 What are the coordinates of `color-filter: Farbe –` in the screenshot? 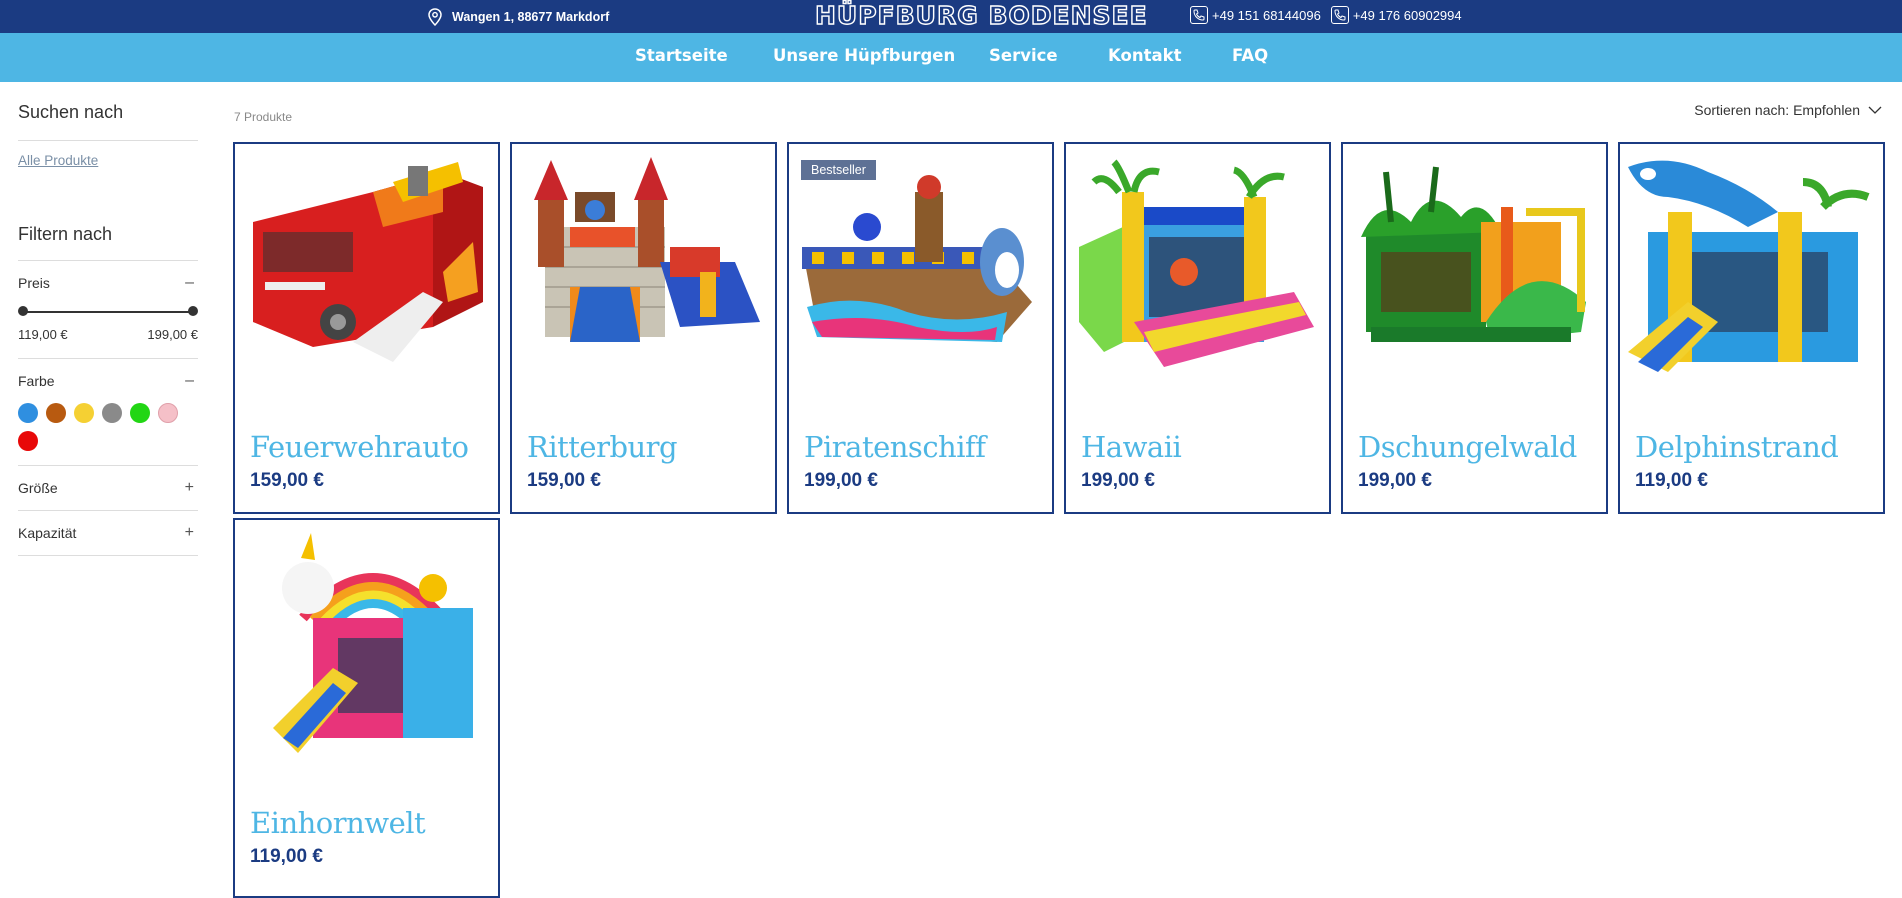 It's located at (108, 412).